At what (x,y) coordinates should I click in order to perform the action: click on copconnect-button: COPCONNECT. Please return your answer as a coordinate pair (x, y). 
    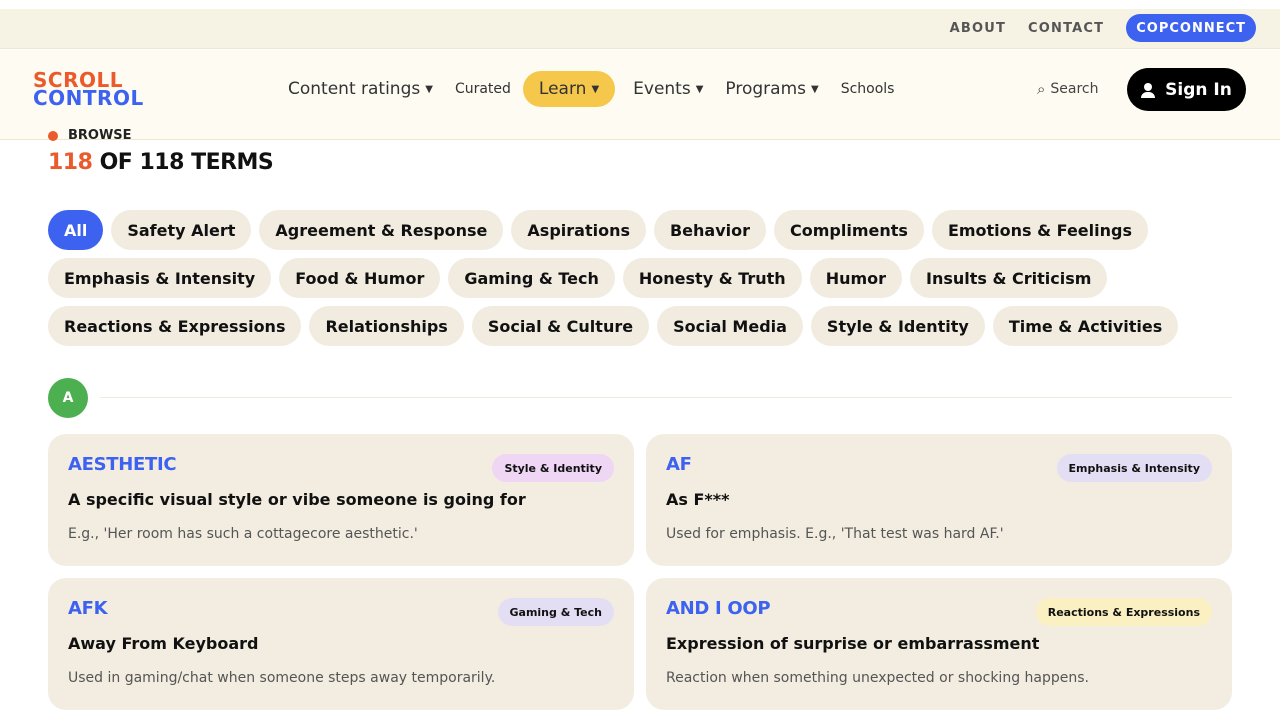
    Looking at the image, I should click on (1191, 28).